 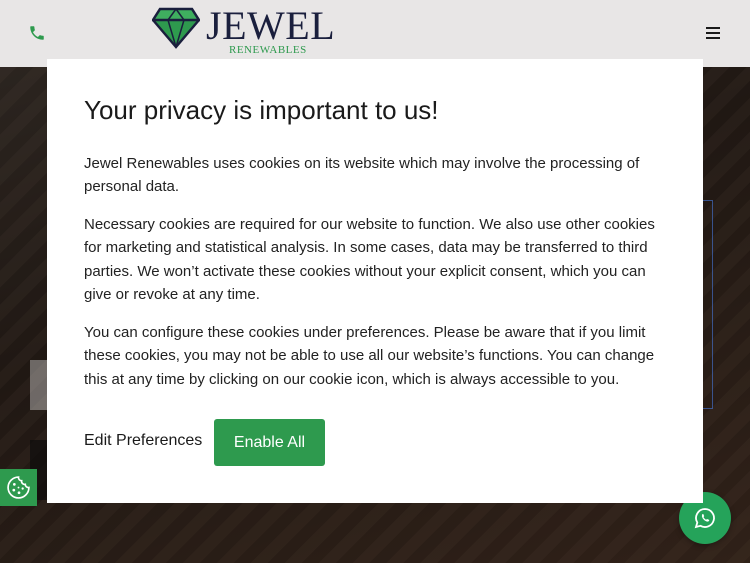 I want to click on cookie-icon, so click(x=18, y=487).